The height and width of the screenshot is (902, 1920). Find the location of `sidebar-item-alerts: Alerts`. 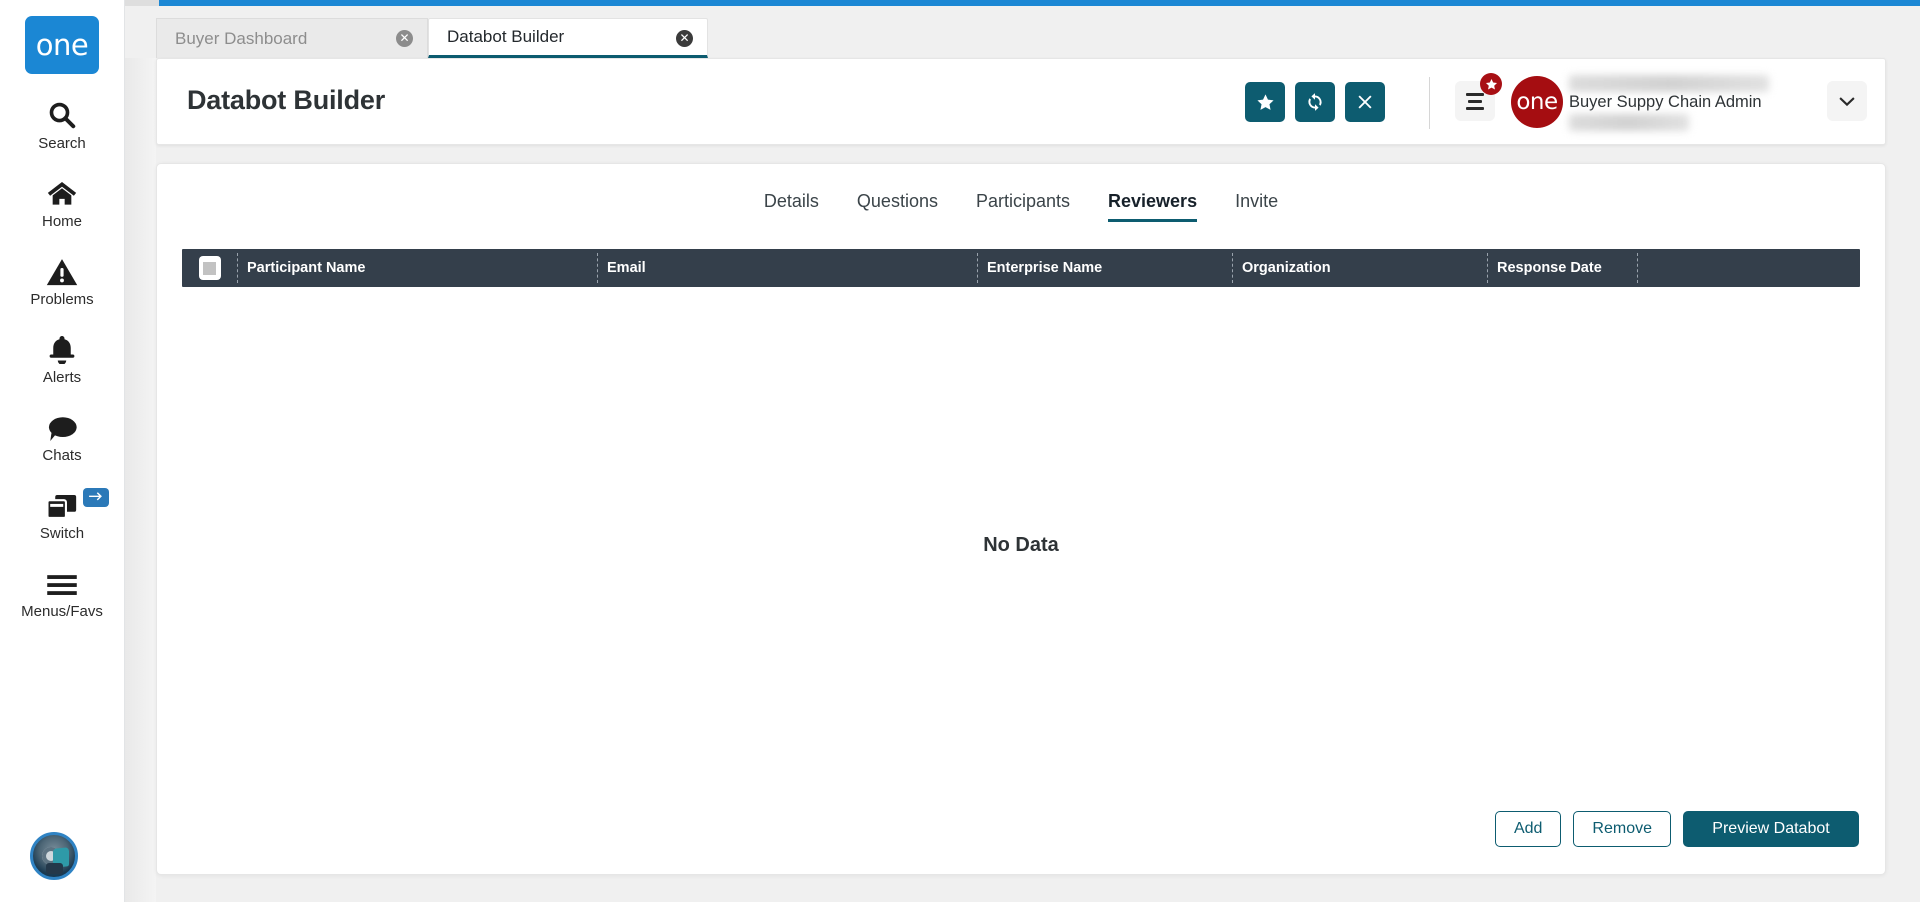

sidebar-item-alerts: Alerts is located at coordinates (62, 358).